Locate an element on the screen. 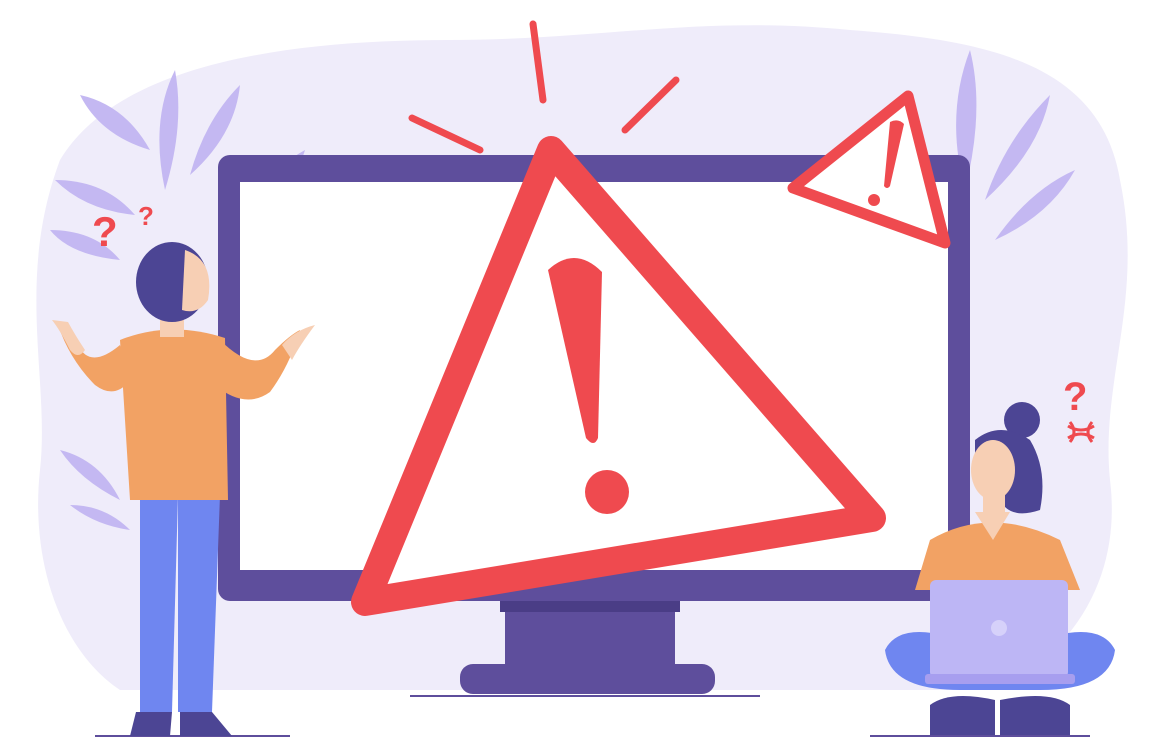  question-mark-3: ? is located at coordinates (1075, 397).